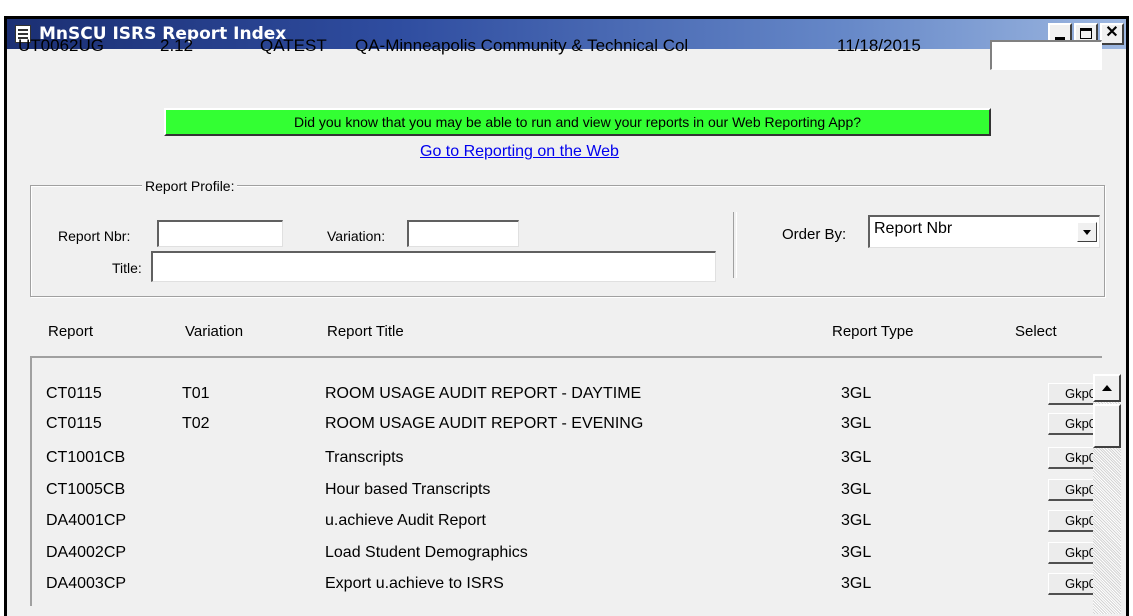 This screenshot has height=616, width=1133. Describe the element at coordinates (735, 245) in the screenshot. I see `profile-separator` at that location.